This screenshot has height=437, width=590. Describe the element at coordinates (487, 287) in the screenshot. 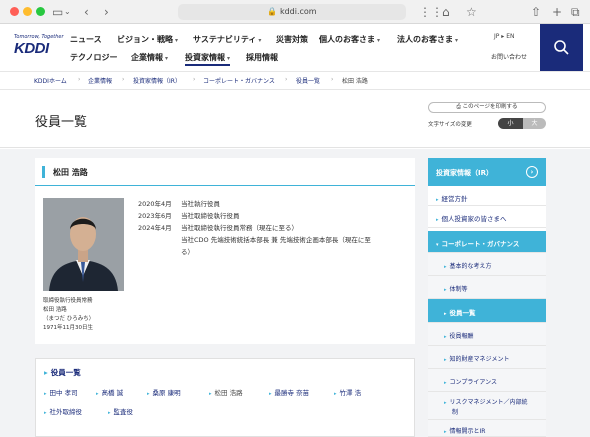

I see `sidebar-subitem-structure: ▸ 体制等` at that location.